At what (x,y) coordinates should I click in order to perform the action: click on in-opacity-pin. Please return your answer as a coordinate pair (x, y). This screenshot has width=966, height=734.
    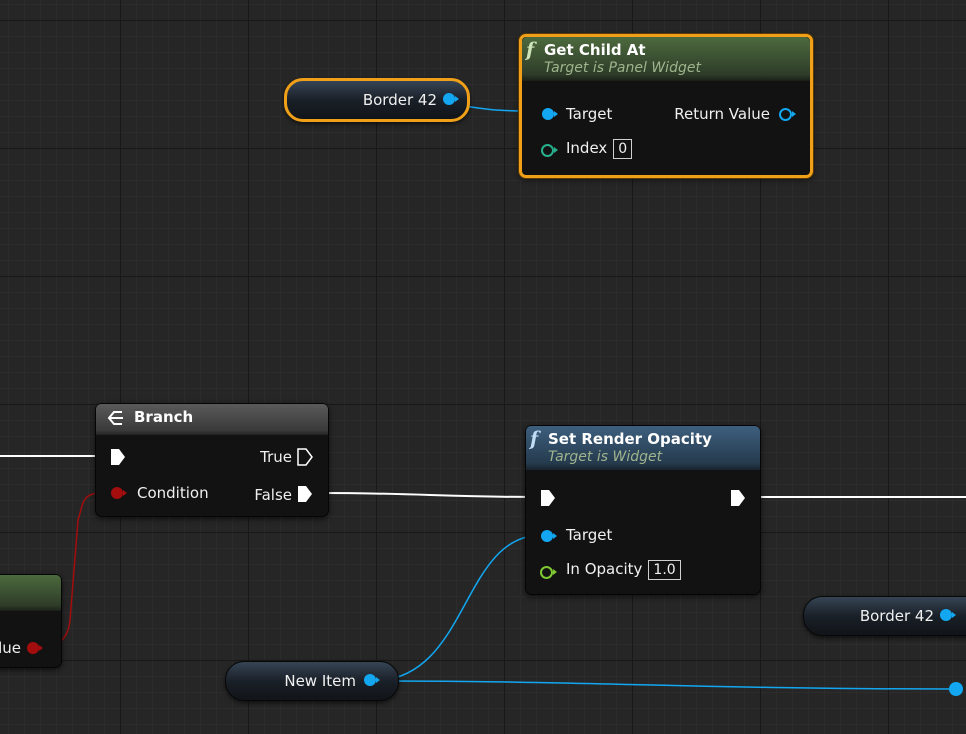
    Looking at the image, I should click on (548, 572).